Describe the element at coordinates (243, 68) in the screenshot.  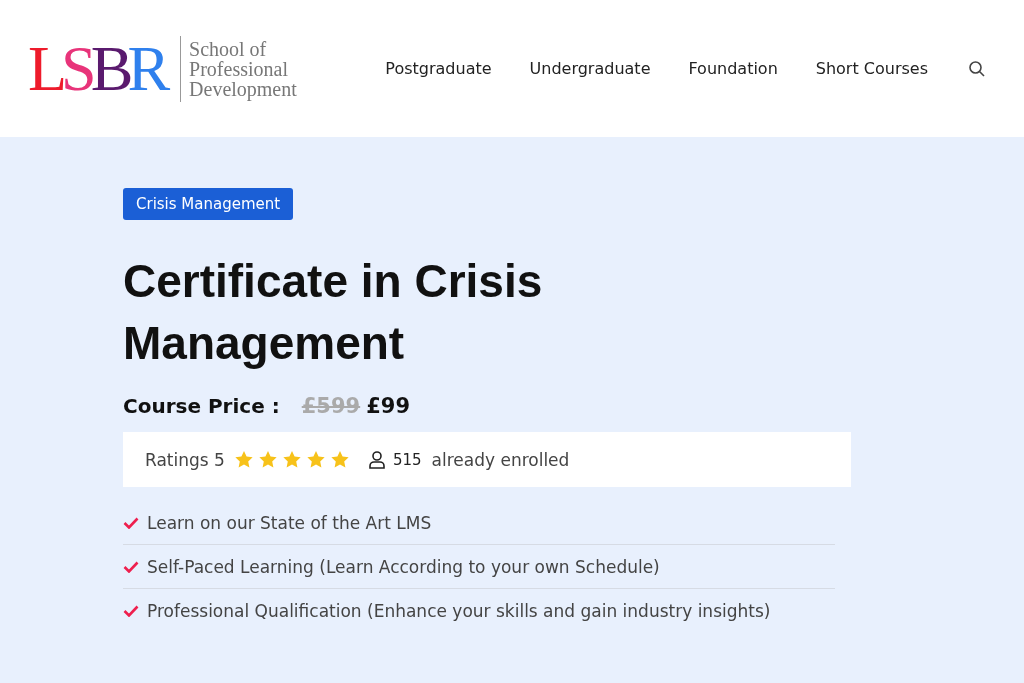
I see `logo-tagline: School of Professional Development` at that location.